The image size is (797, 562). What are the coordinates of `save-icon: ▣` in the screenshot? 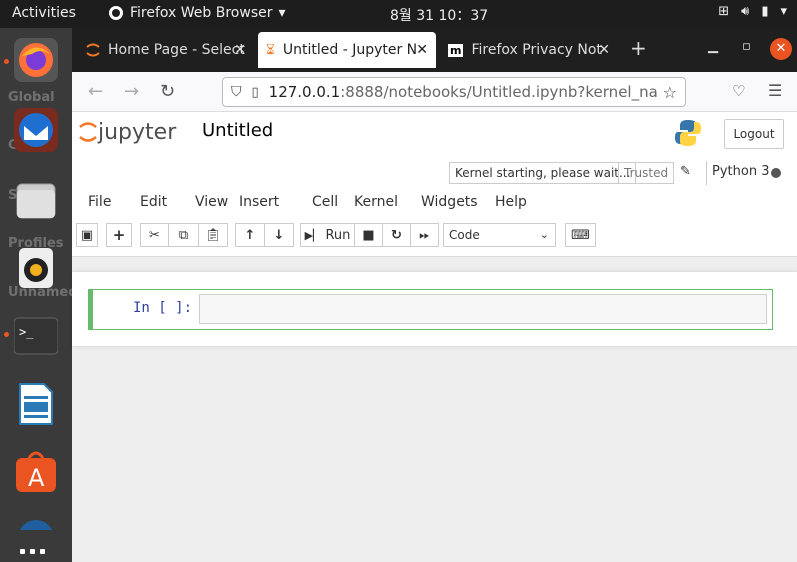 It's located at (87, 235).